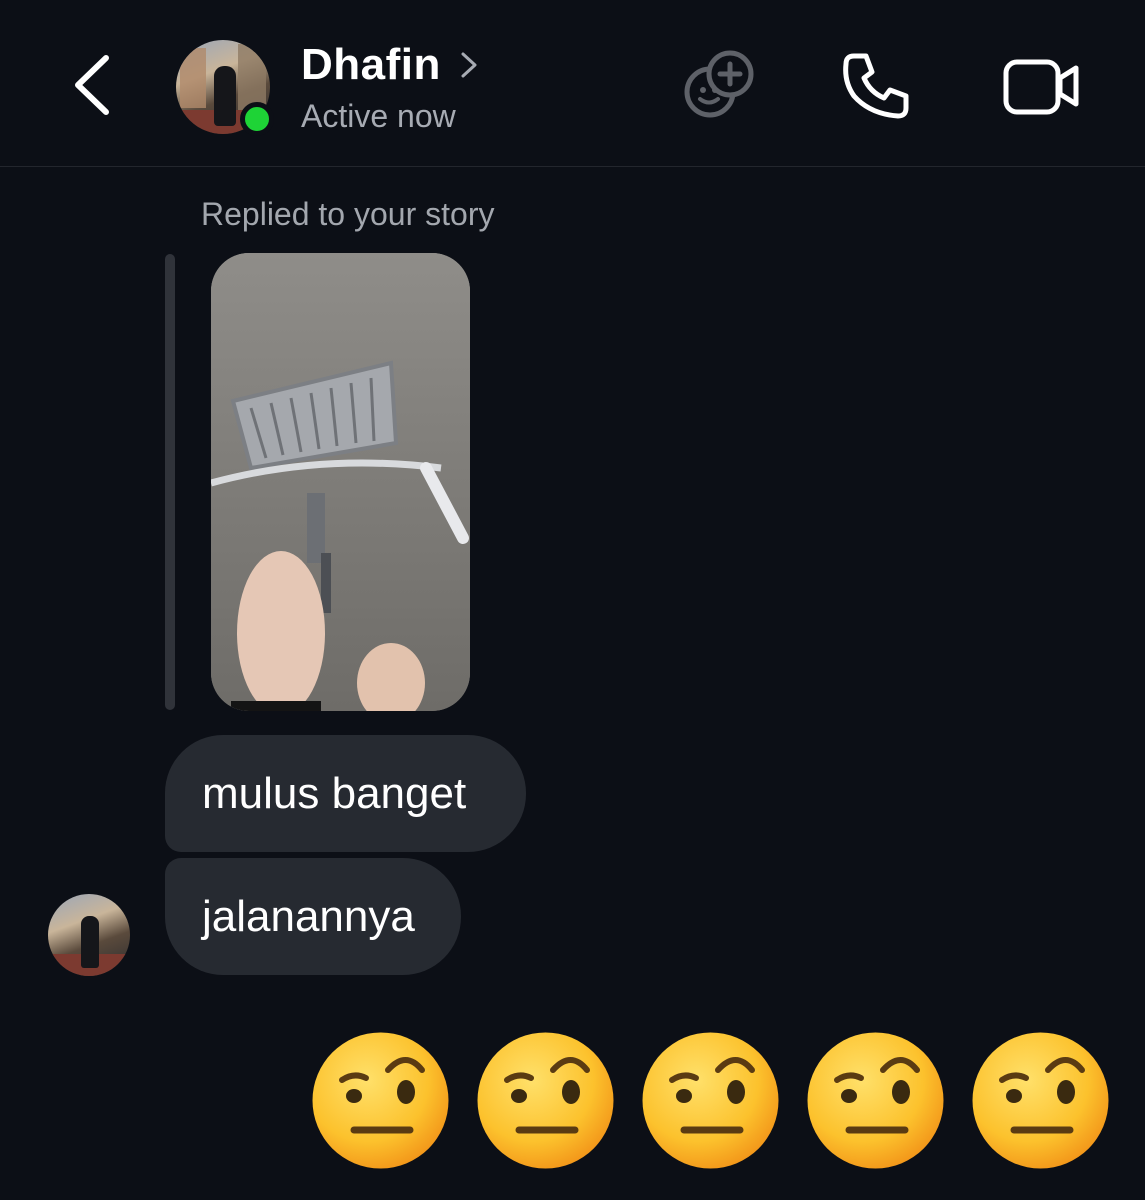 This screenshot has height=1200, width=1145. Describe the element at coordinates (225, 88) in the screenshot. I see `contact-avatar` at that location.